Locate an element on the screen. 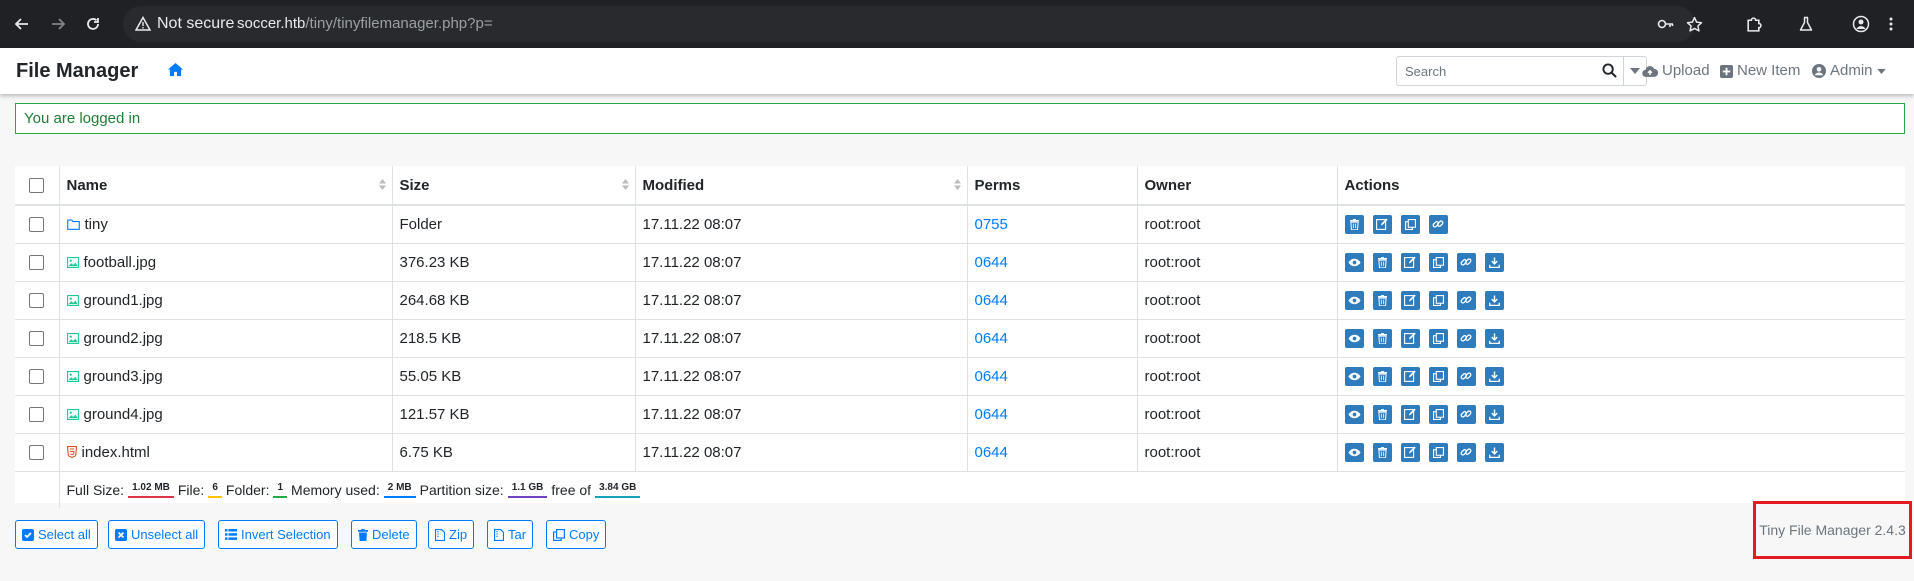 Image resolution: width=1914 pixels, height=581 pixels. search-input is located at coordinates (1492, 71).